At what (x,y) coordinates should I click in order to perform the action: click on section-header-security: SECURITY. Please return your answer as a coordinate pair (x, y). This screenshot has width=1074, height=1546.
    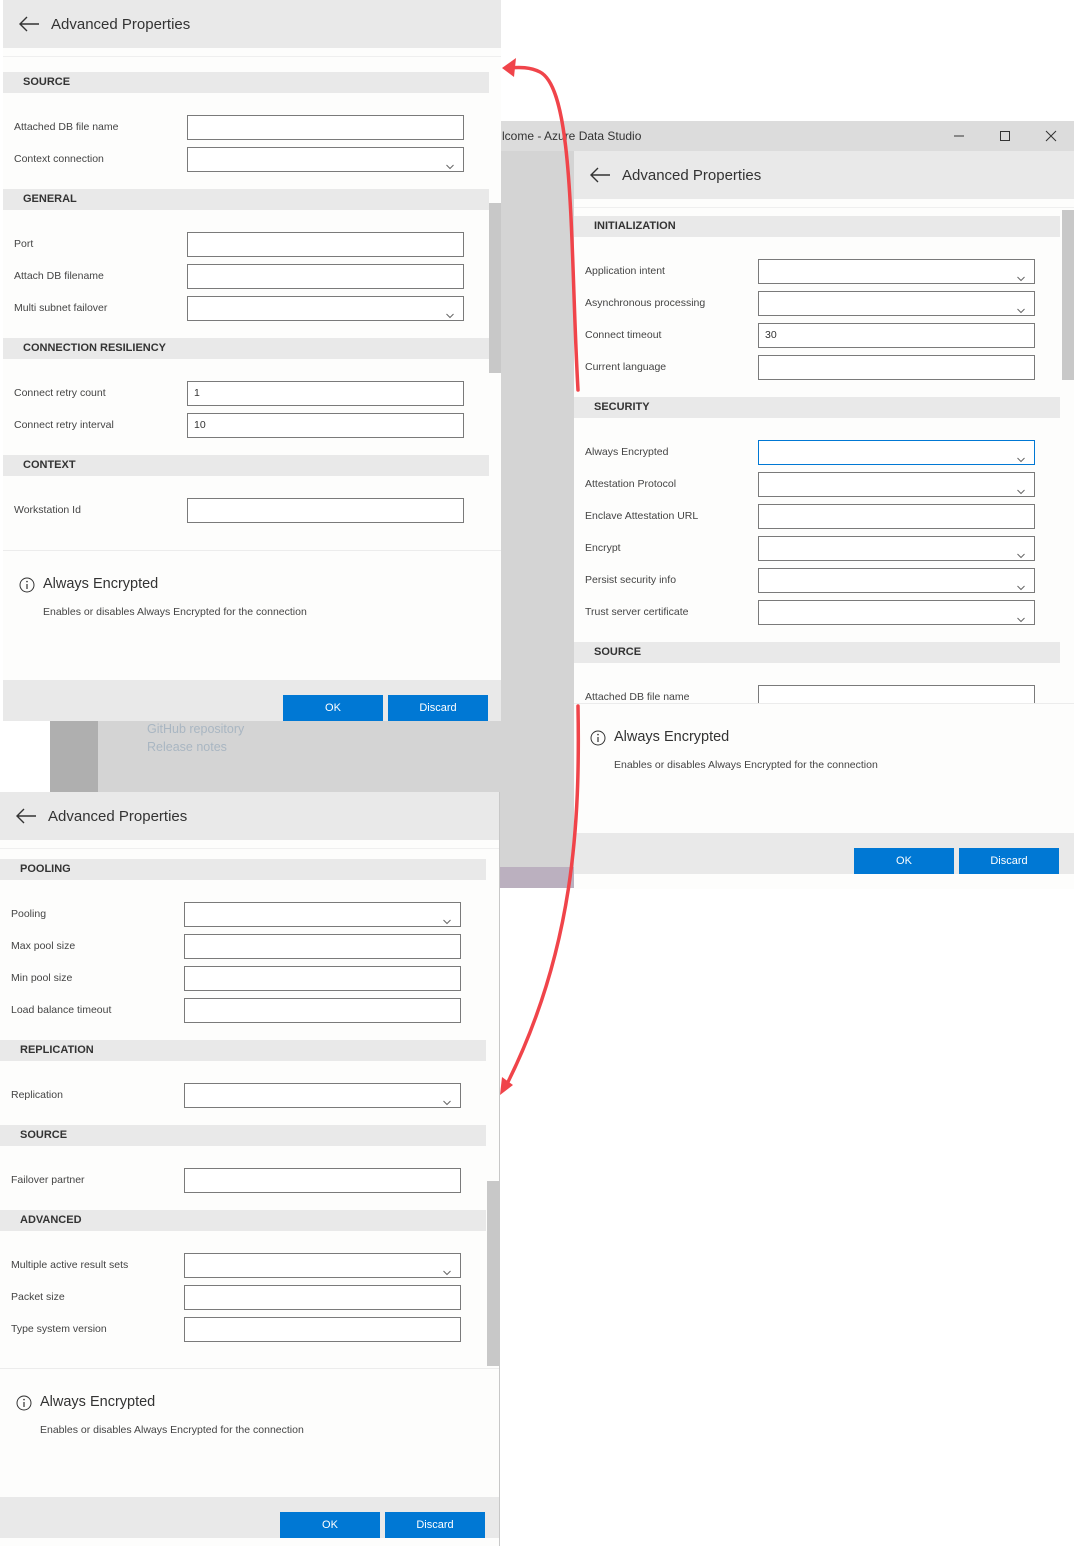
    Looking at the image, I should click on (817, 407).